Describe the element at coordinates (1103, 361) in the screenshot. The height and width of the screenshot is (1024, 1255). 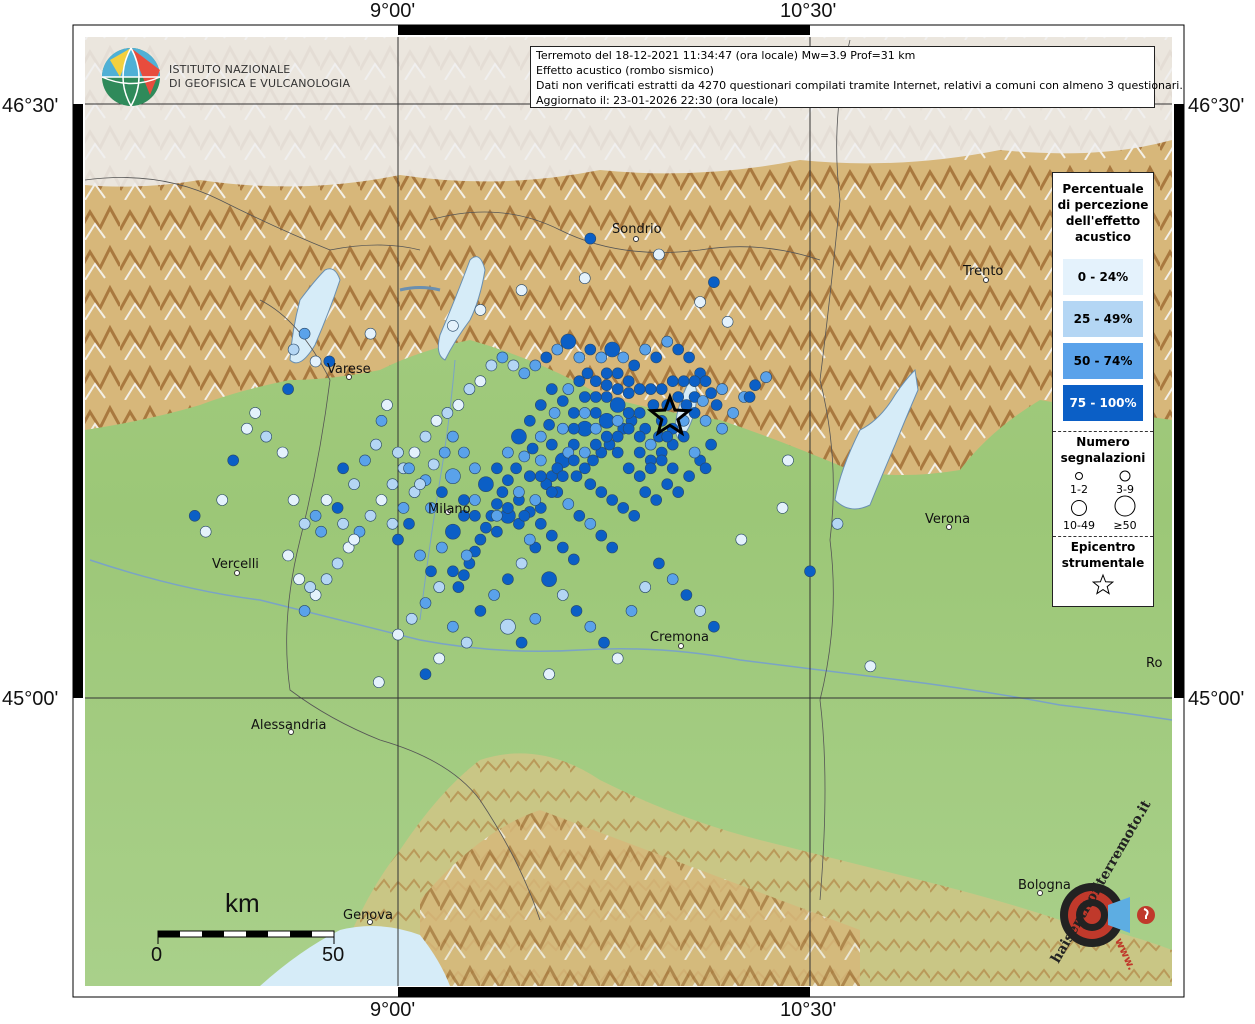
I see `legend-class-50-74: 50 - 74%` at that location.